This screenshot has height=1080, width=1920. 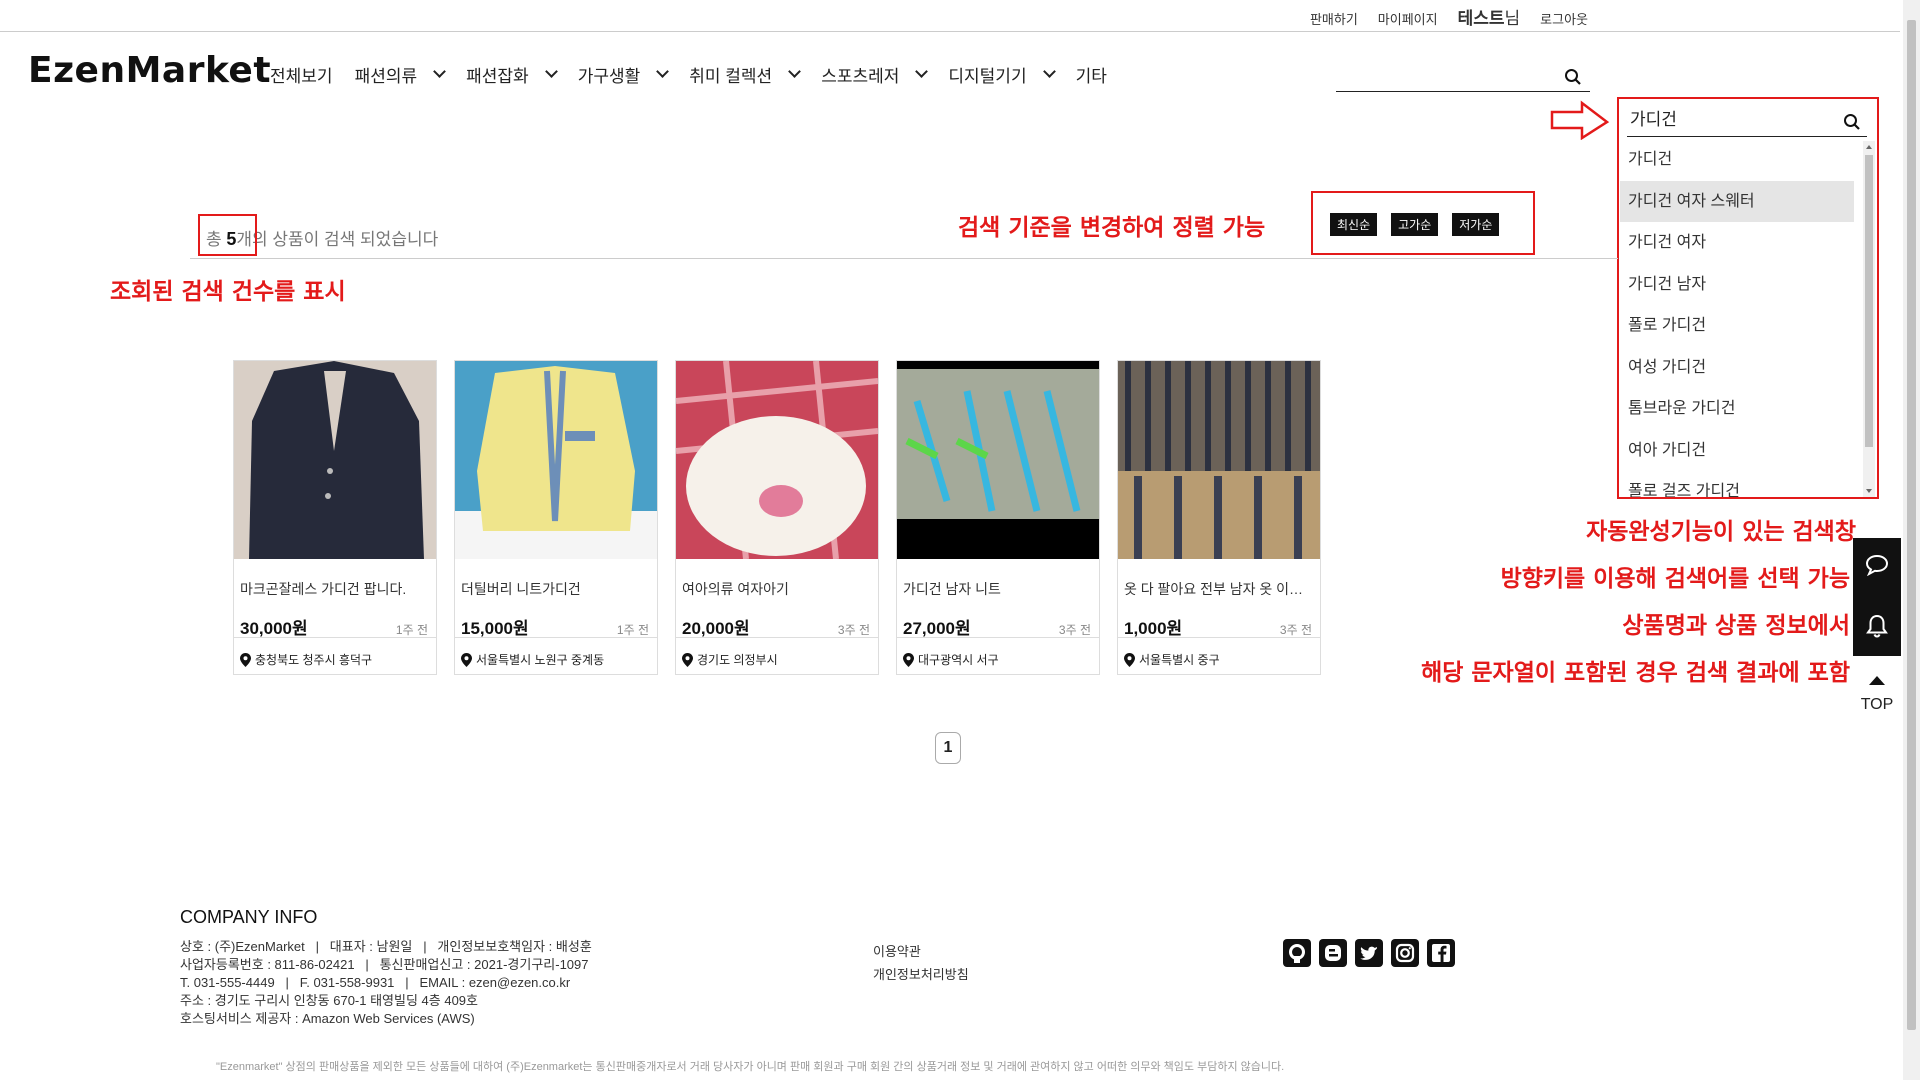 I want to click on pagination-page-1: 1, so click(x=948, y=748).